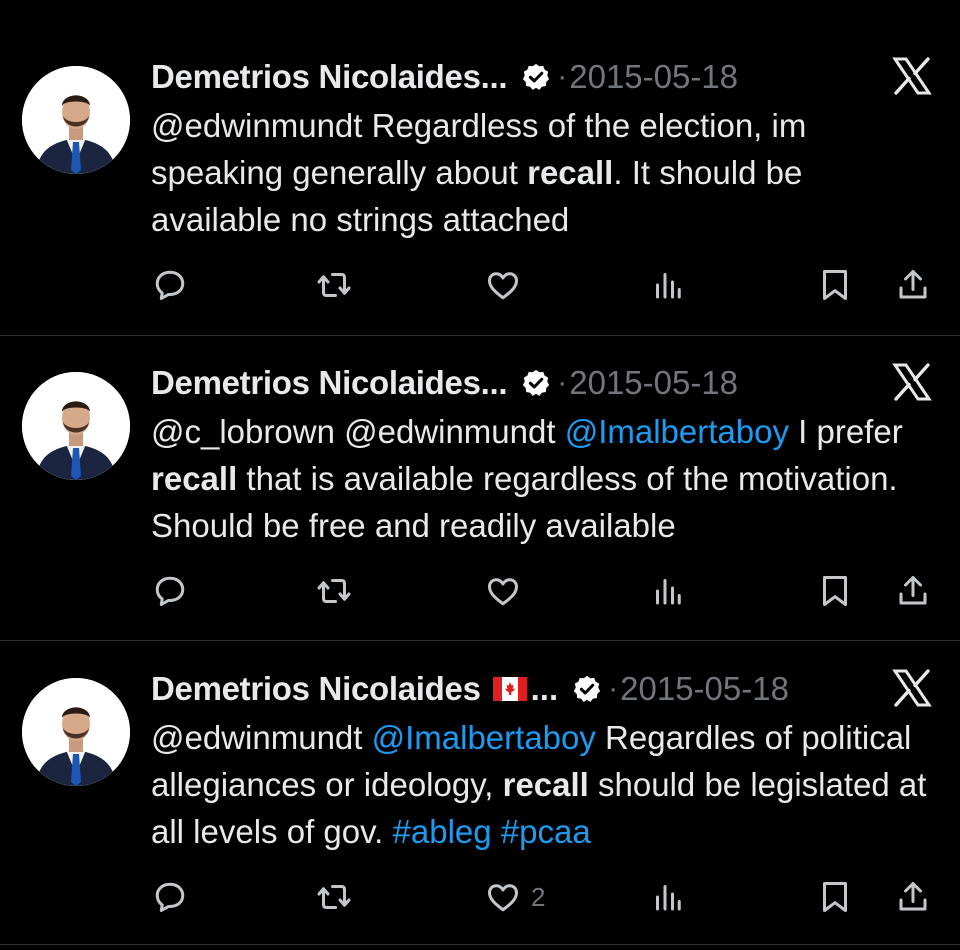  What do you see at coordinates (358, 431) in the screenshot?
I see `tweet-text-segment: @c_lobrown @edwinmundt` at bounding box center [358, 431].